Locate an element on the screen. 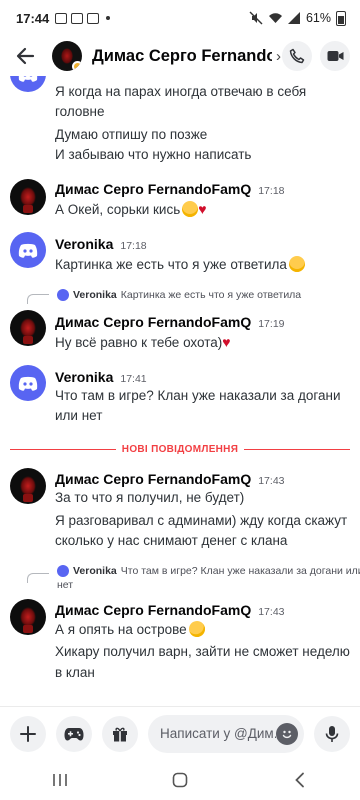 Image resolution: width=360 pixels, height=800 pixels. smile-icon is located at coordinates (287, 734).